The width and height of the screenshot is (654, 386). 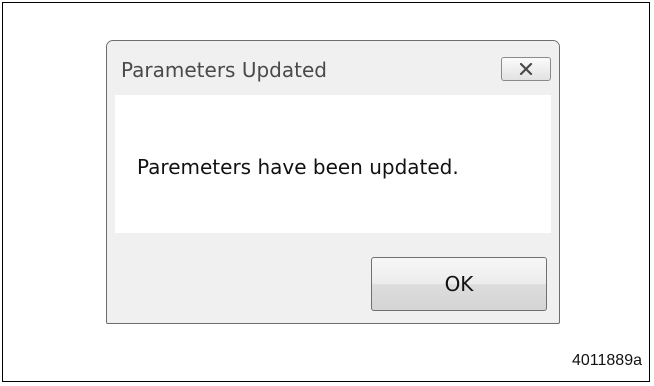 I want to click on dialog-titlebar: Parameters Updated, so click(x=333, y=68).